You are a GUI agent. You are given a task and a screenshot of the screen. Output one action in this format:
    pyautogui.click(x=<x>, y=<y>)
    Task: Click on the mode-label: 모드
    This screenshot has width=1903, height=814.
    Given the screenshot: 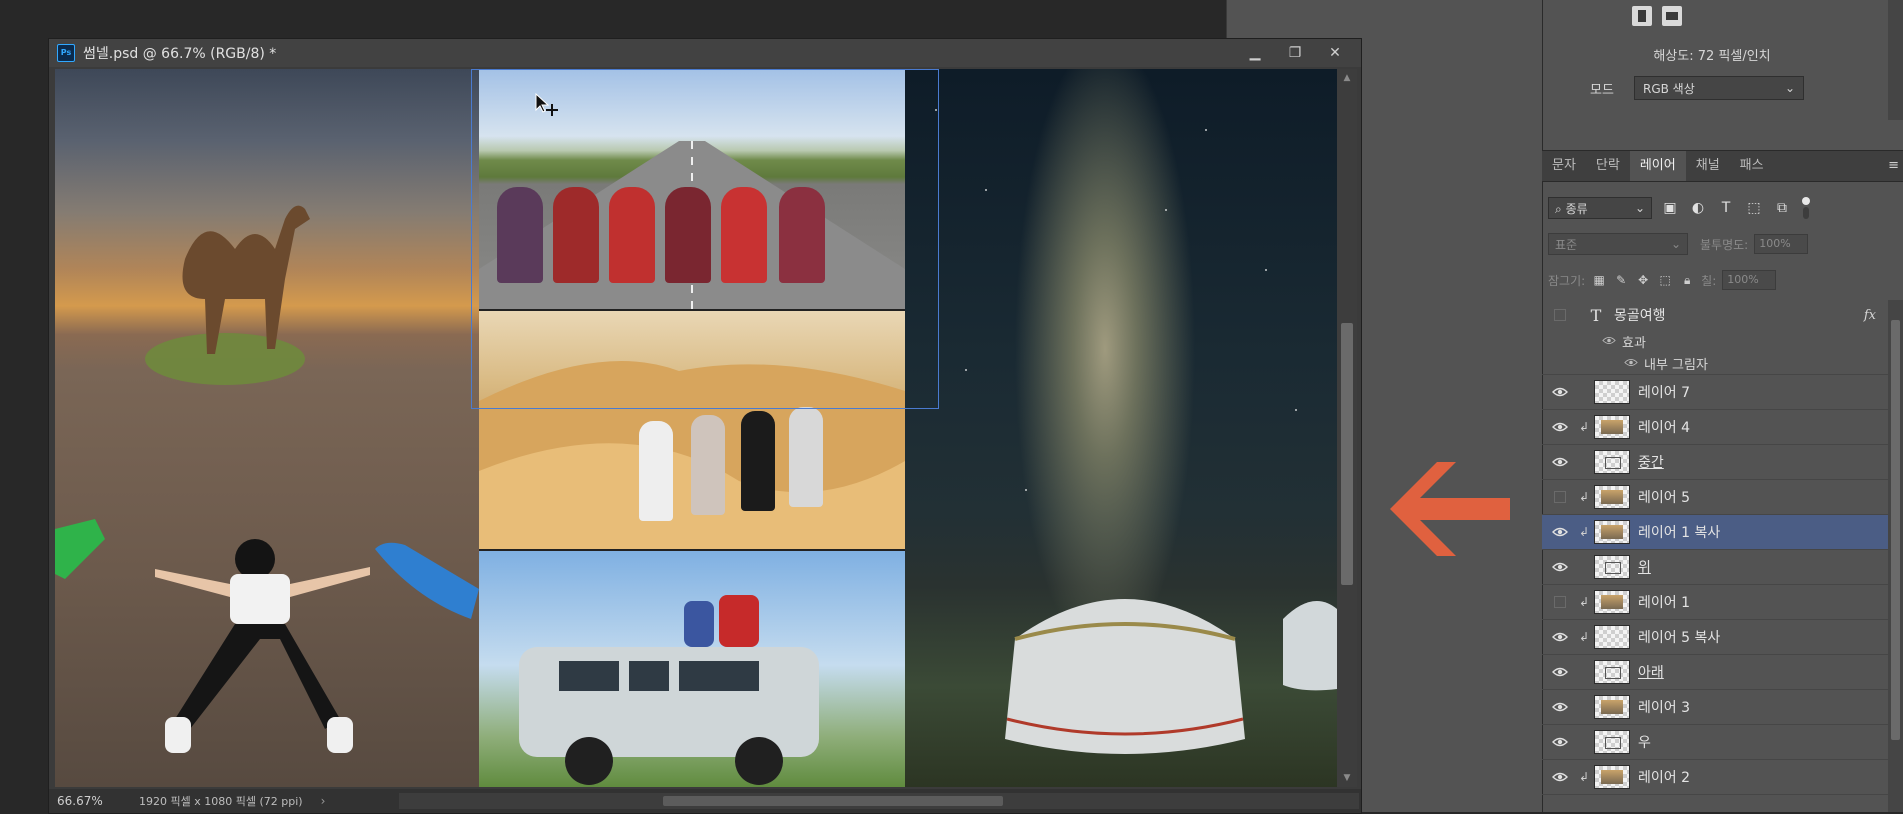 What is the action you would take?
    pyautogui.click(x=1602, y=90)
    